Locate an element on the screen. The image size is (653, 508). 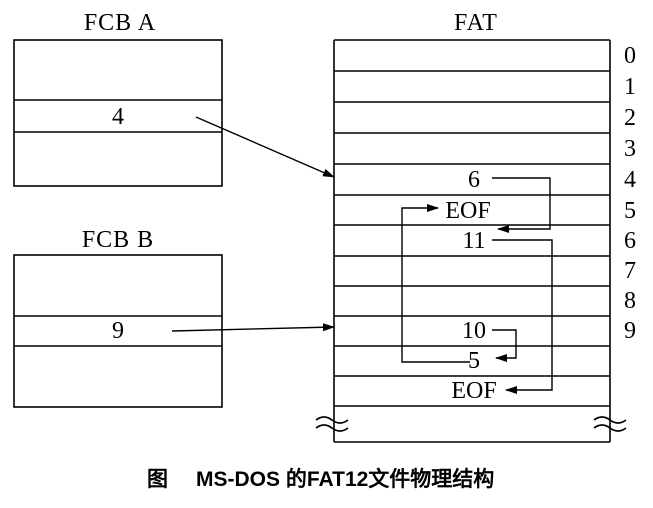
fat-entry-9: 10 is located at coordinates (474, 331).